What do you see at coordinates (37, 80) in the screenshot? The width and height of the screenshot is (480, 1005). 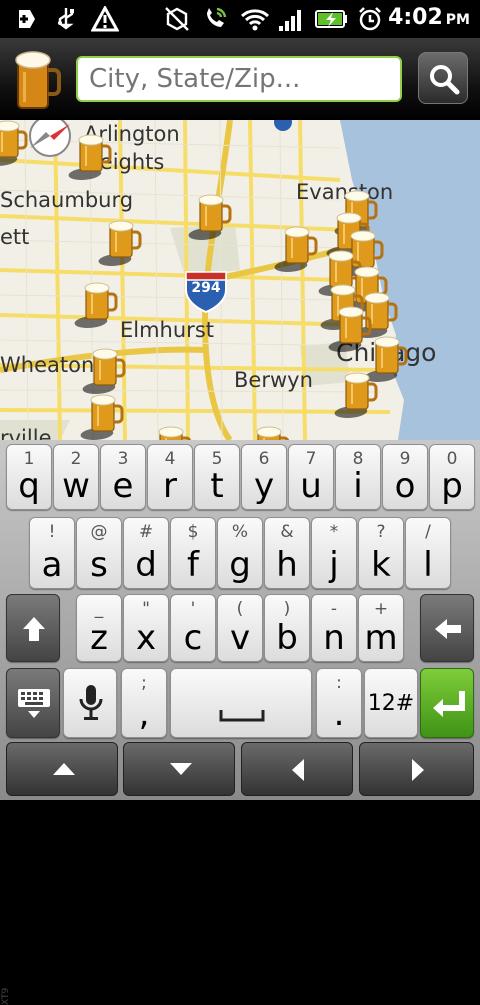 I see `beer-mug-logo-icon` at bounding box center [37, 80].